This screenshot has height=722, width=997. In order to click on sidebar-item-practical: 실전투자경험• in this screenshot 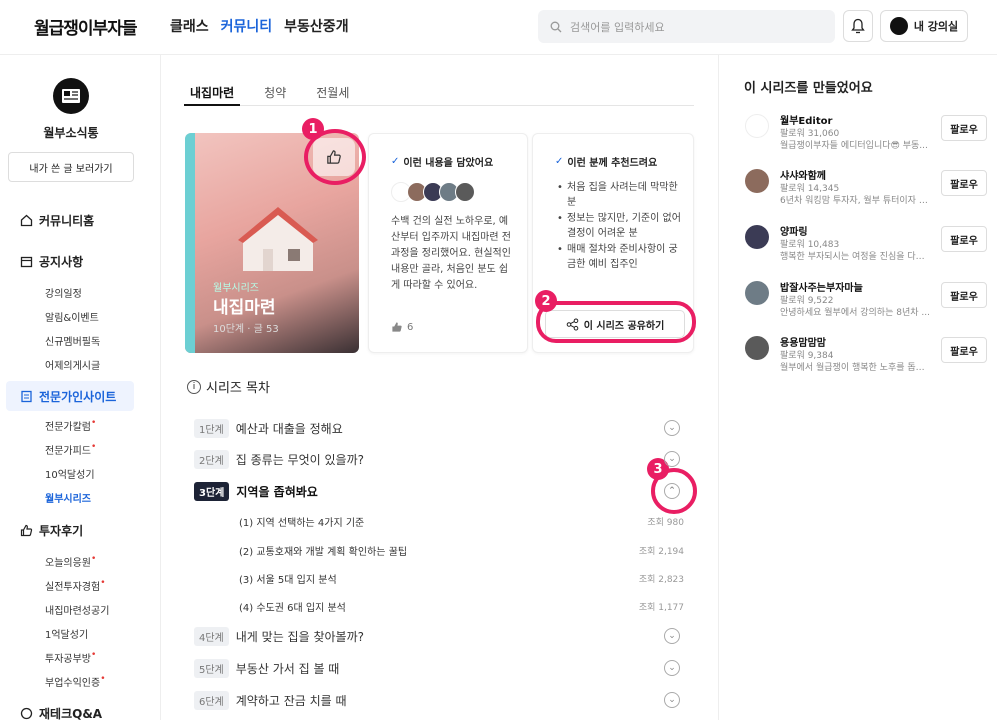, I will do `click(75, 585)`.